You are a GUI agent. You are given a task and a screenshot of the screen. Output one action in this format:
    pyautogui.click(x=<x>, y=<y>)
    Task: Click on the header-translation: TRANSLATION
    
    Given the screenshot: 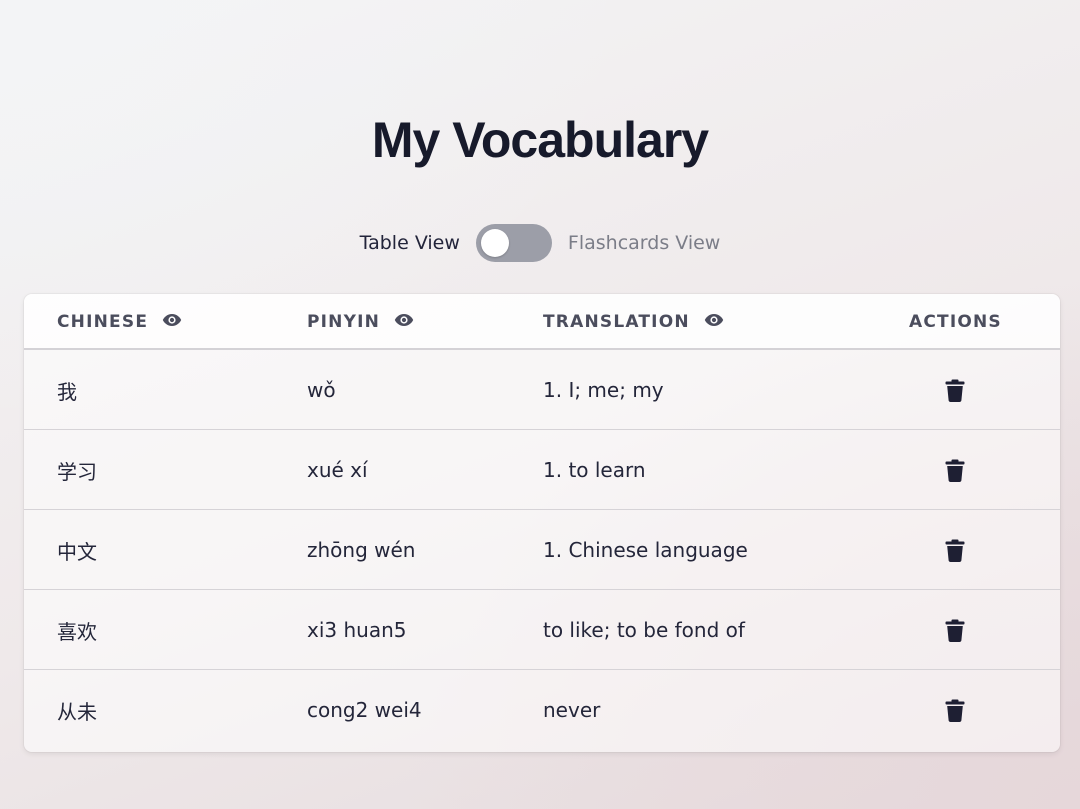 What is the action you would take?
    pyautogui.click(x=633, y=322)
    